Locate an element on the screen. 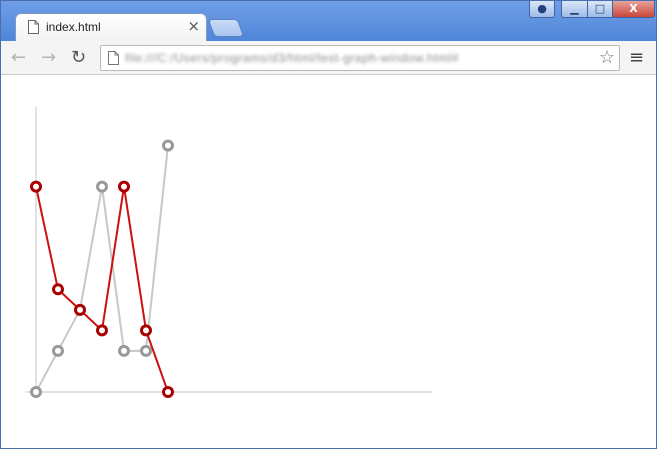  close-window-button: X is located at coordinates (633, 9).